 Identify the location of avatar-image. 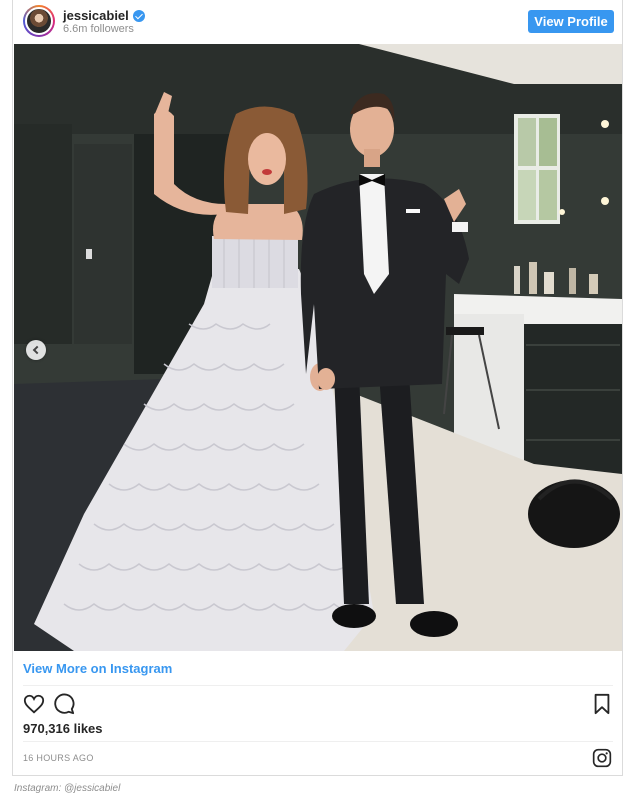
(39, 21).